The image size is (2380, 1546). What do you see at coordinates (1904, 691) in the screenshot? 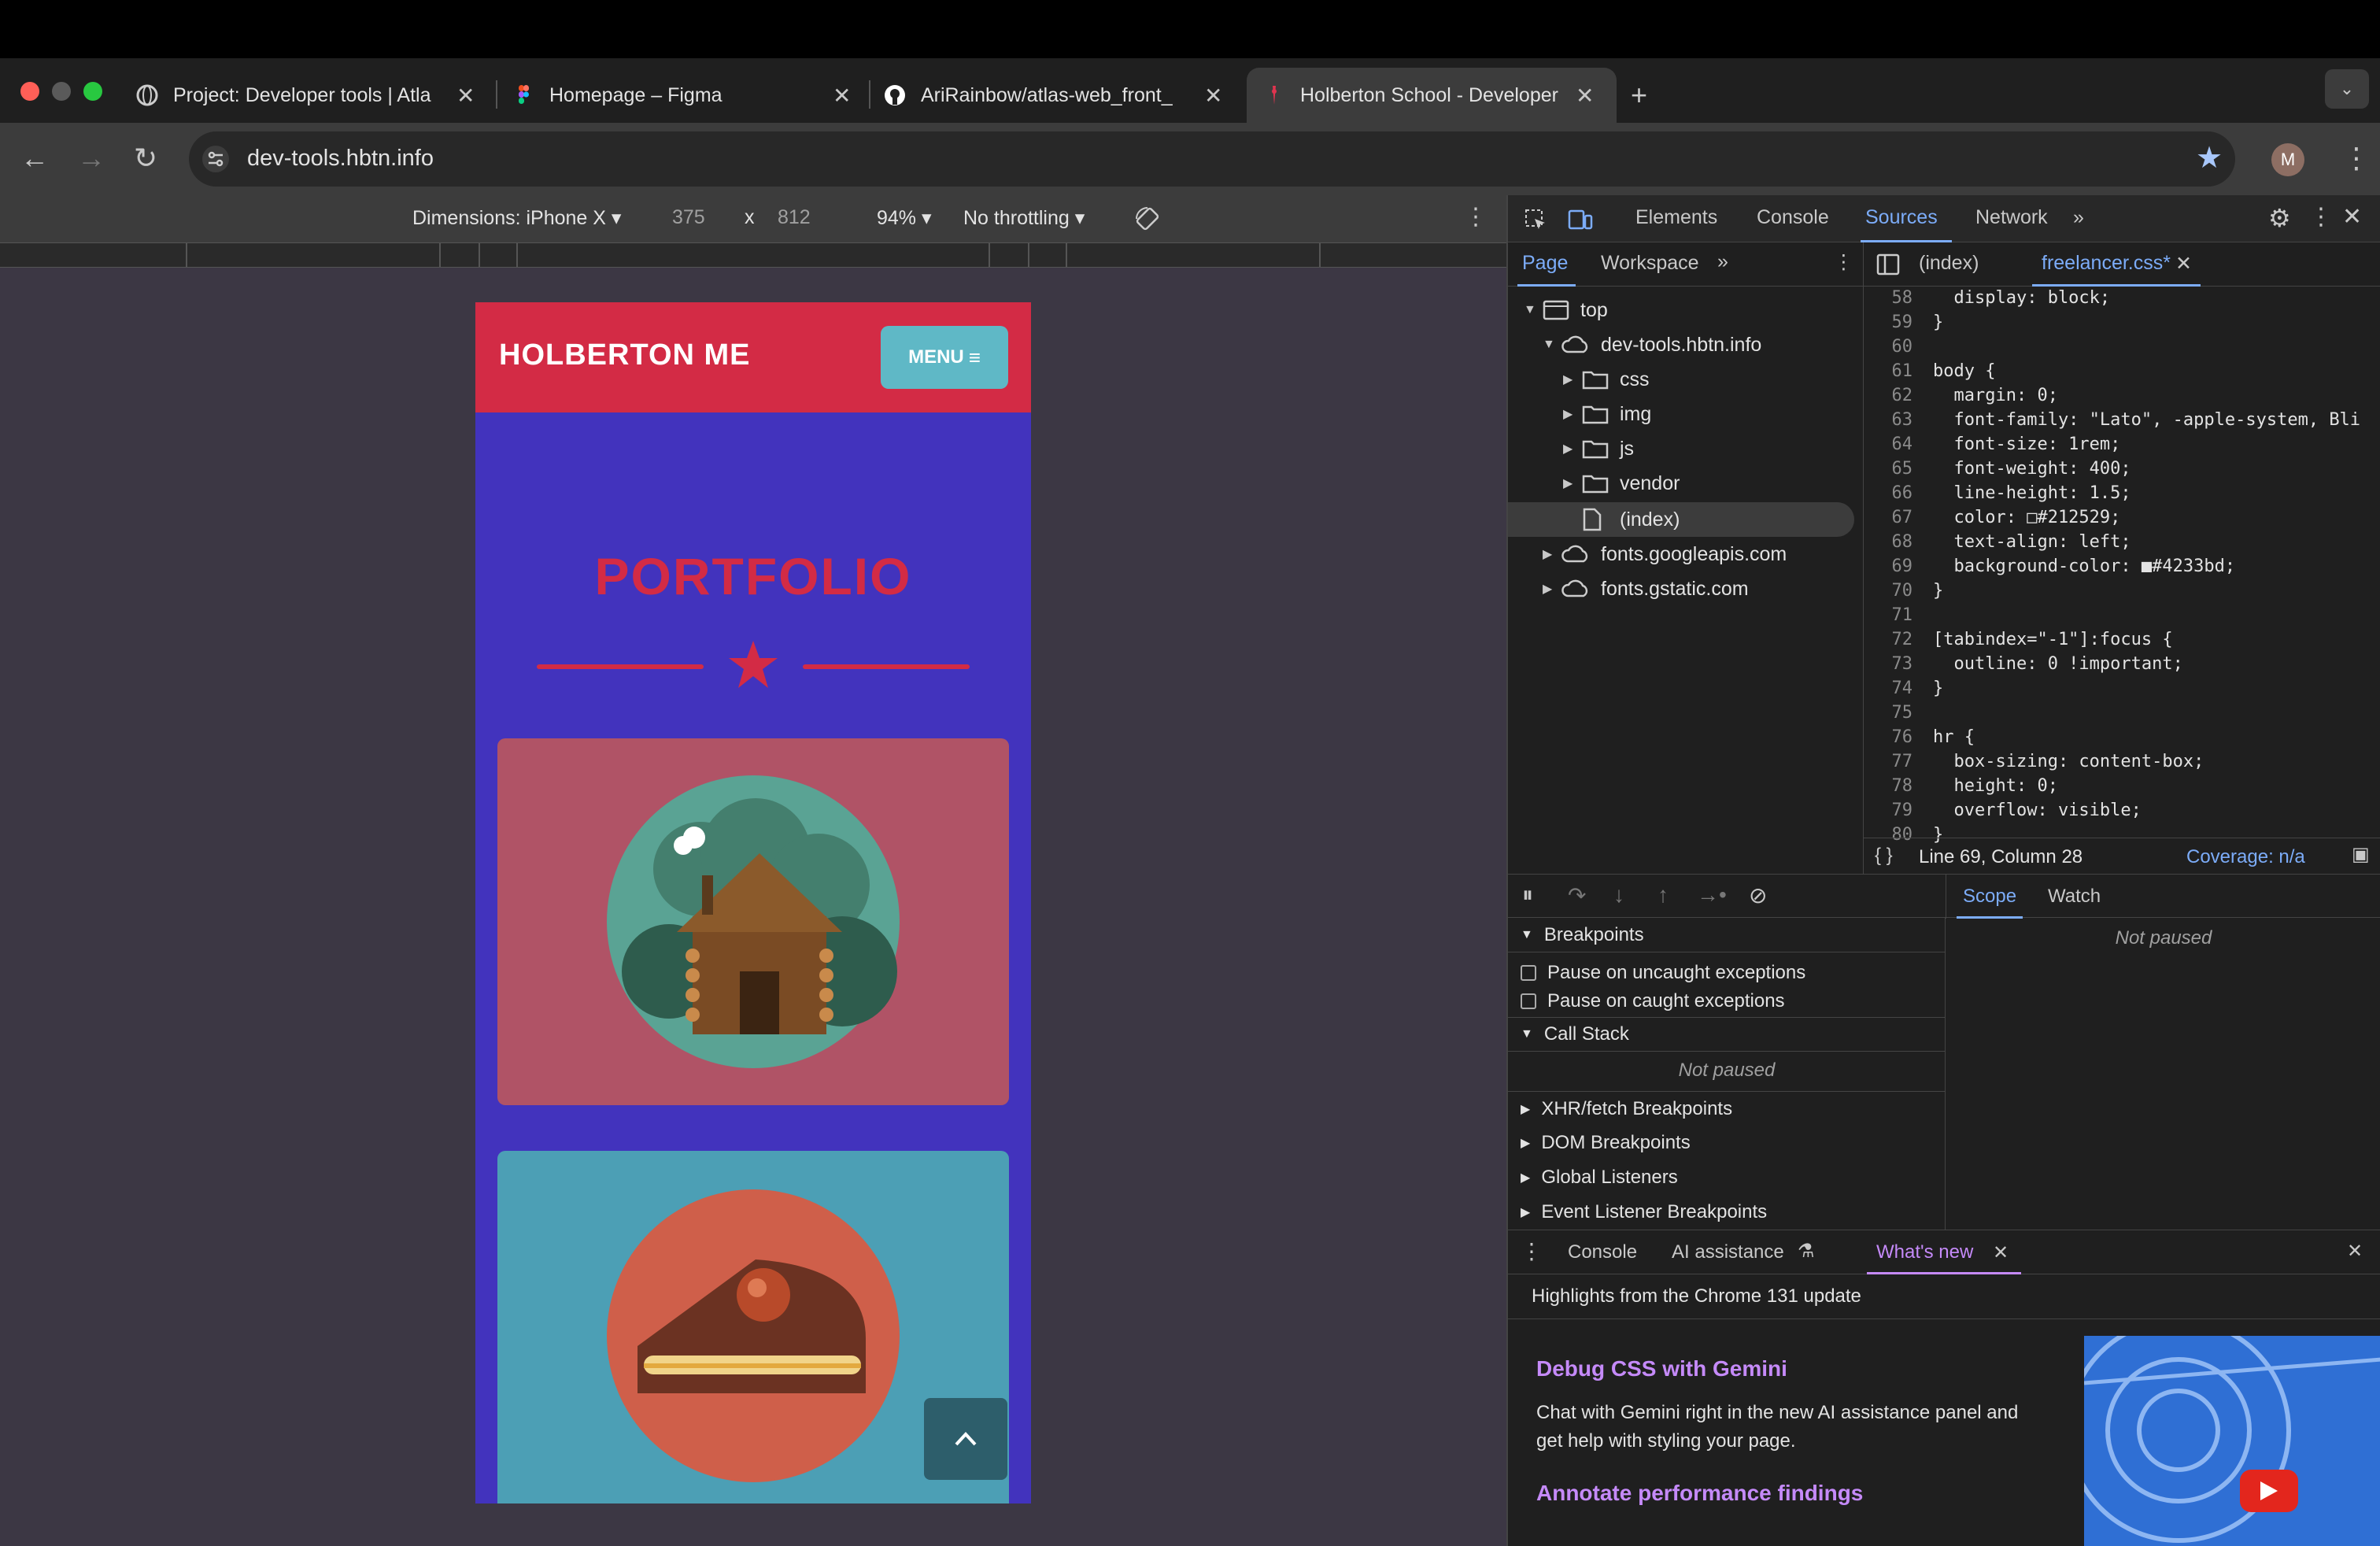
I see `code-line: 74}` at bounding box center [1904, 691].